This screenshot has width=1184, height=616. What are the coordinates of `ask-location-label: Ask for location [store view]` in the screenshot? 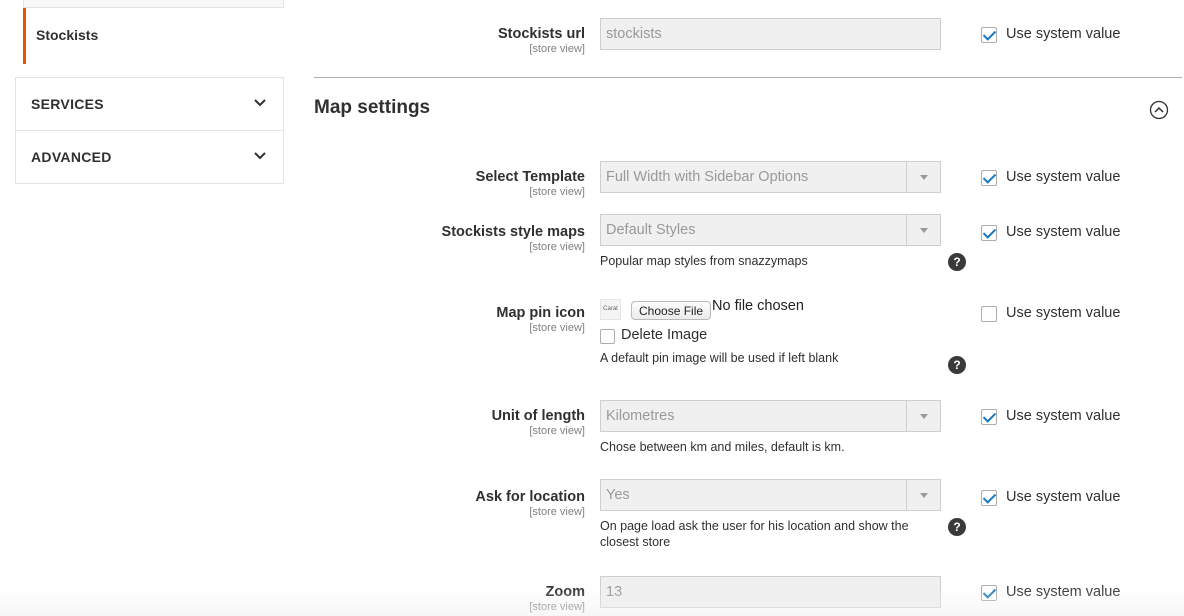 It's located at (530, 503).